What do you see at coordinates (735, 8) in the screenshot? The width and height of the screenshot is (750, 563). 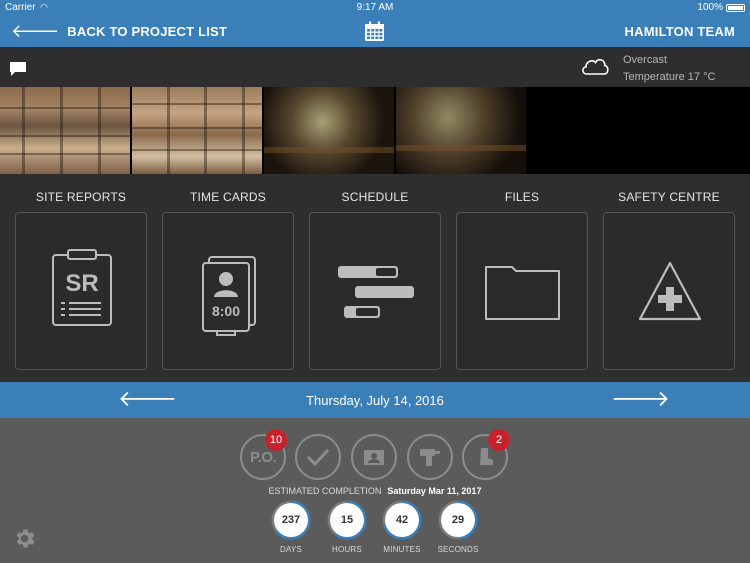 I see `battery-icon` at bounding box center [735, 8].